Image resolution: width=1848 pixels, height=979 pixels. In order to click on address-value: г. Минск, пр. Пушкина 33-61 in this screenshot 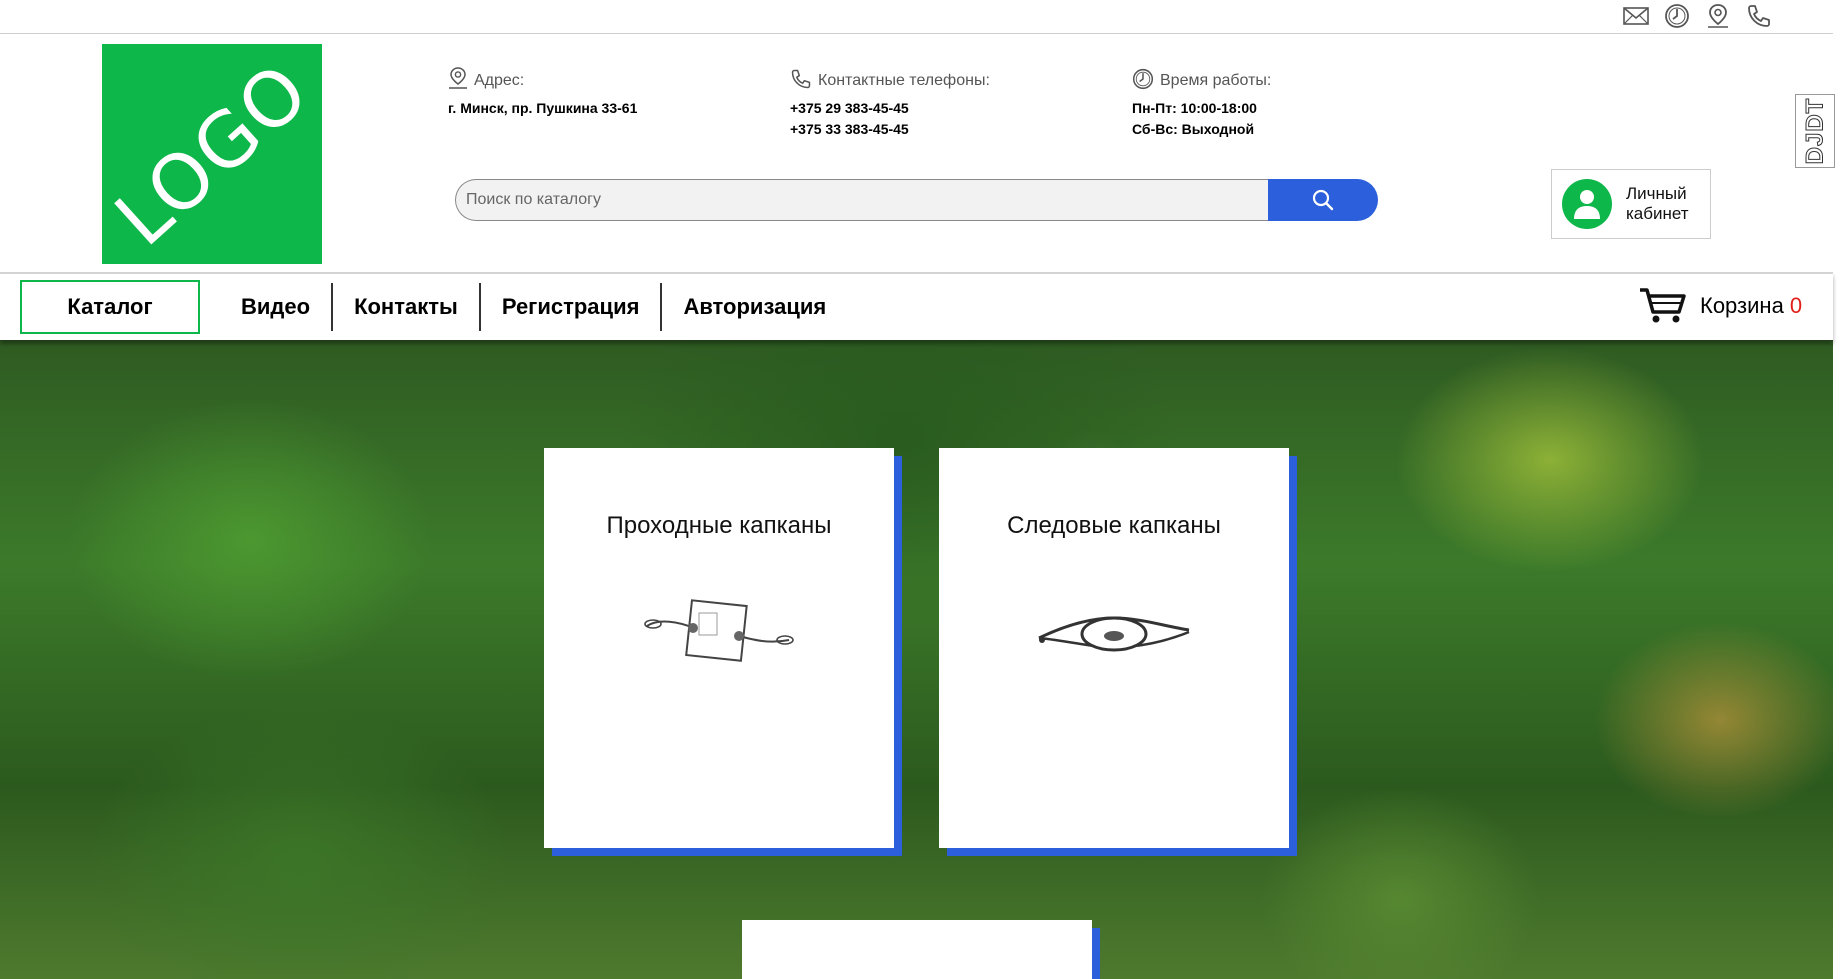, I will do `click(543, 108)`.